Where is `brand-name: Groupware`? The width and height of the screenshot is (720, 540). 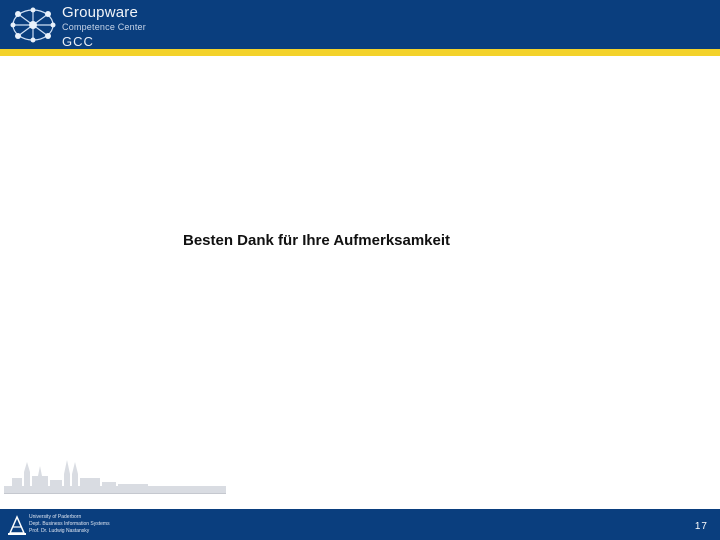 brand-name: Groupware is located at coordinates (100, 12).